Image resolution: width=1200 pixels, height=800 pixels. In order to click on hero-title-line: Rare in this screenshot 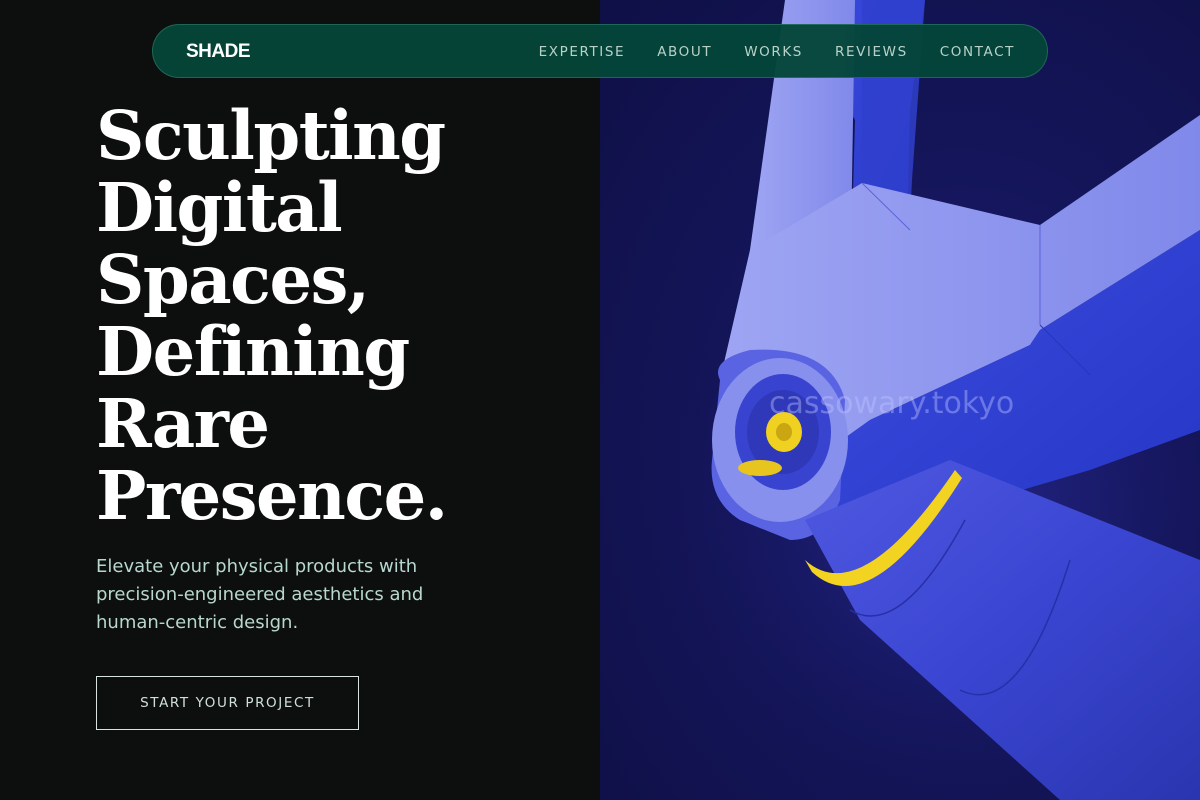, I will do `click(183, 423)`.